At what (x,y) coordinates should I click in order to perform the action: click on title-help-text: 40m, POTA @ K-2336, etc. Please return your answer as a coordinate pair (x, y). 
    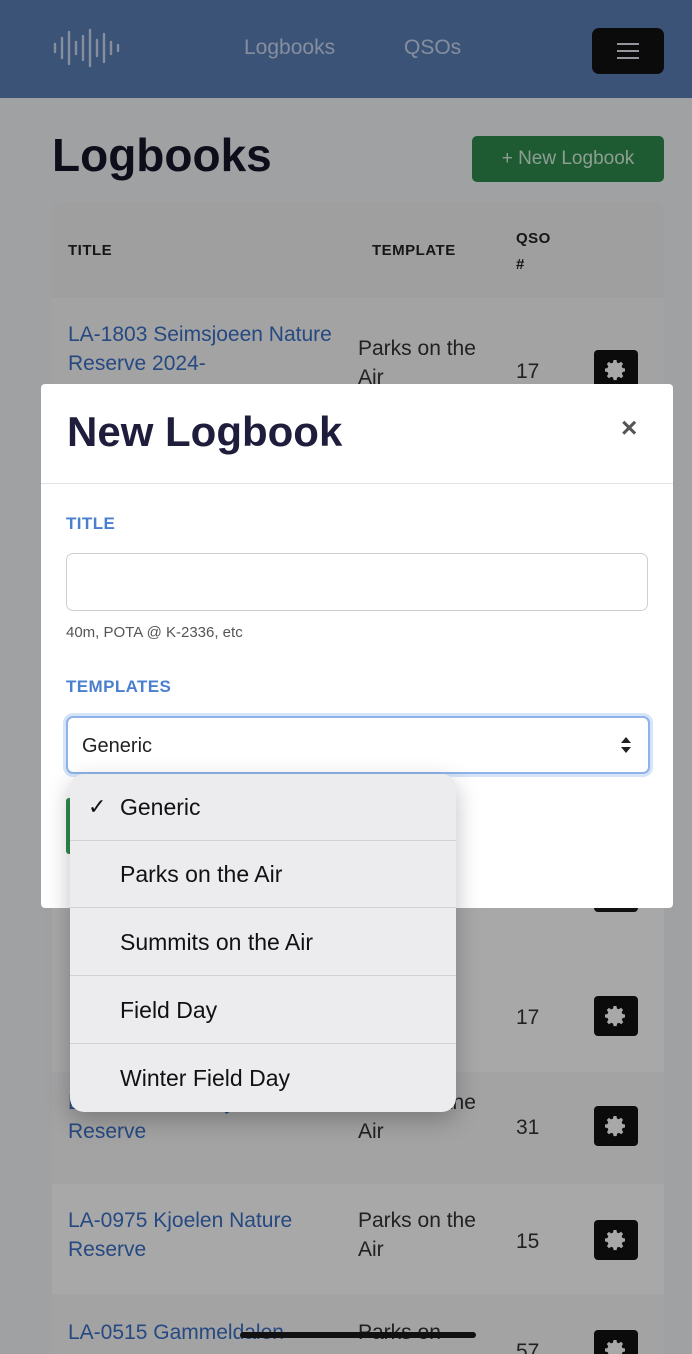
    Looking at the image, I should click on (154, 632).